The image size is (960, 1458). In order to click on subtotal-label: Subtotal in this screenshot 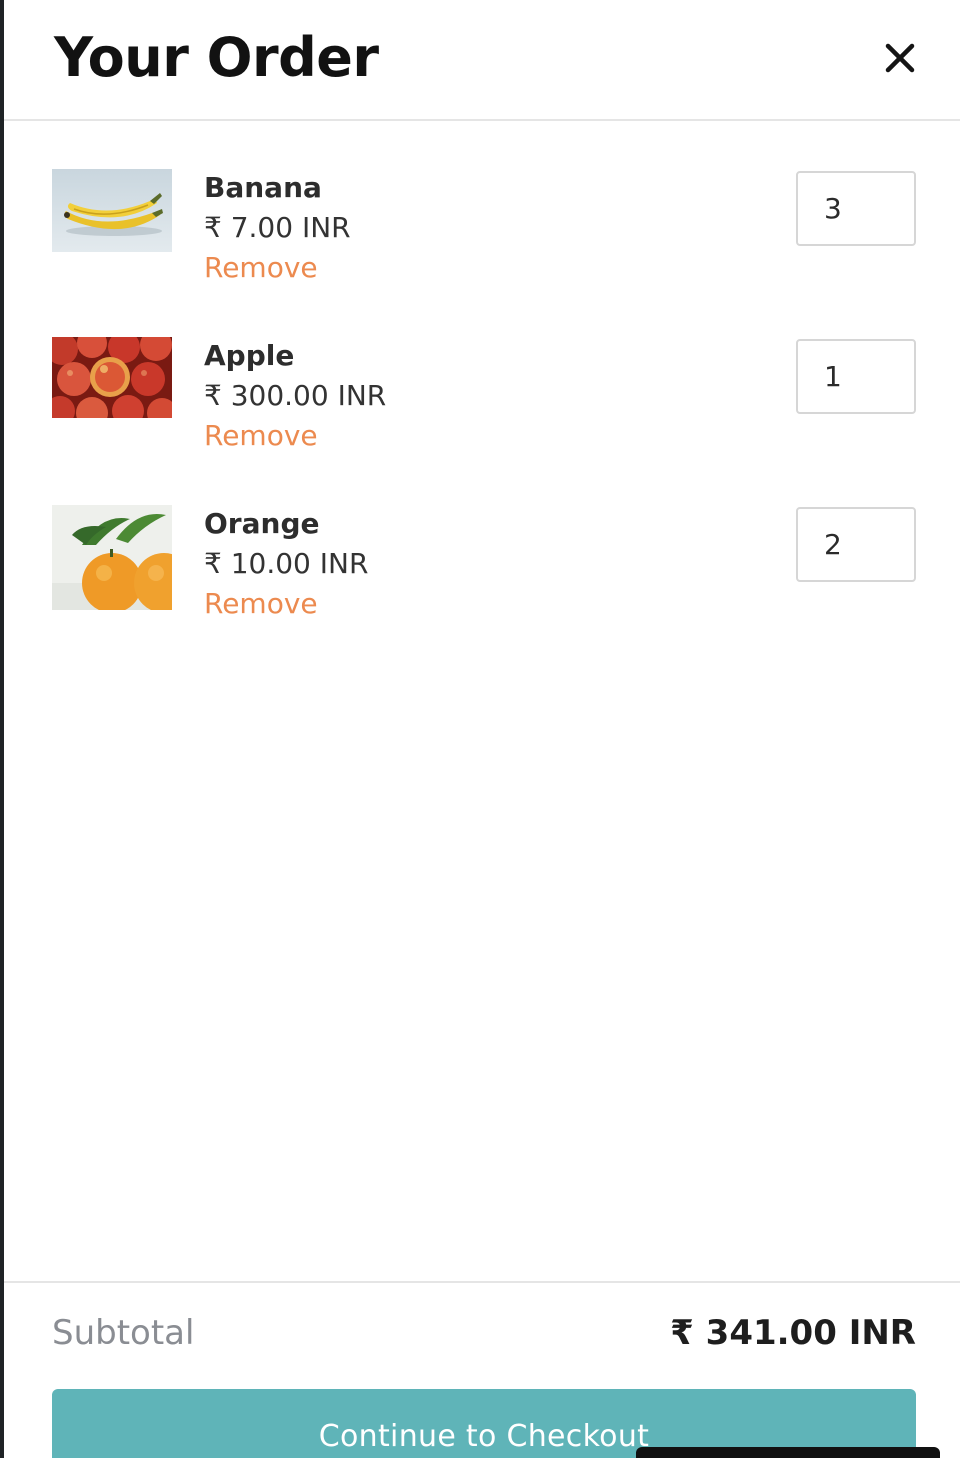, I will do `click(123, 1333)`.